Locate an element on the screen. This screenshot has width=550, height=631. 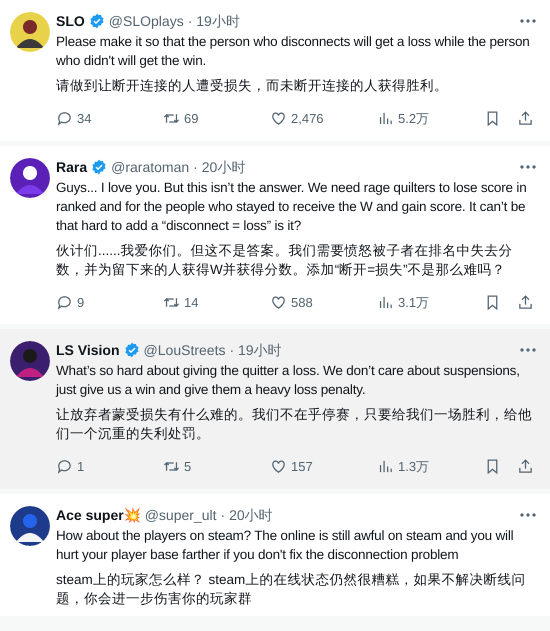
user-handle: @raratoman is located at coordinates (150, 167).